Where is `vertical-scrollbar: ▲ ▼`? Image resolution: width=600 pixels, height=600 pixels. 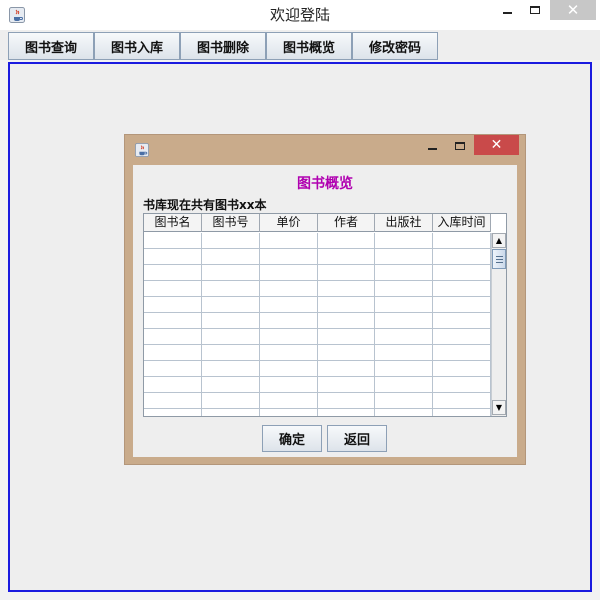
vertical-scrollbar: ▲ ▼ is located at coordinates (498, 324).